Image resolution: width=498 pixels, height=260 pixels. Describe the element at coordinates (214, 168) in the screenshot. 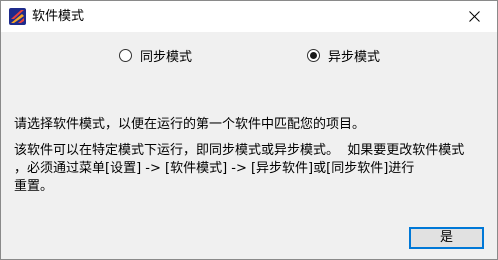

I see `description-text-line-2: ，必须通过菜单[设置] -> [软件模式] -> [异步软件]或[同步软件]进行` at that location.